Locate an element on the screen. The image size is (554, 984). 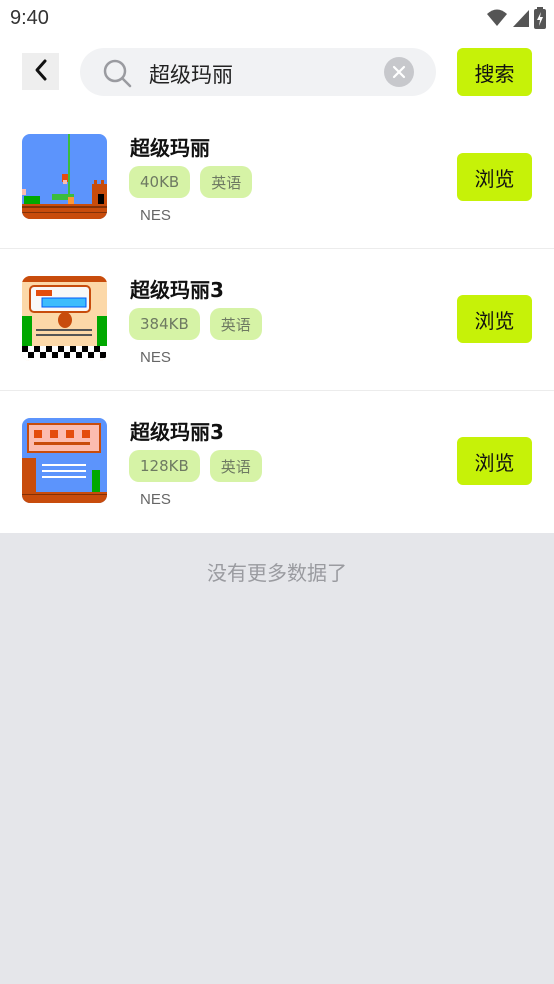
chevron-left-icon is located at coordinates (41, 72).